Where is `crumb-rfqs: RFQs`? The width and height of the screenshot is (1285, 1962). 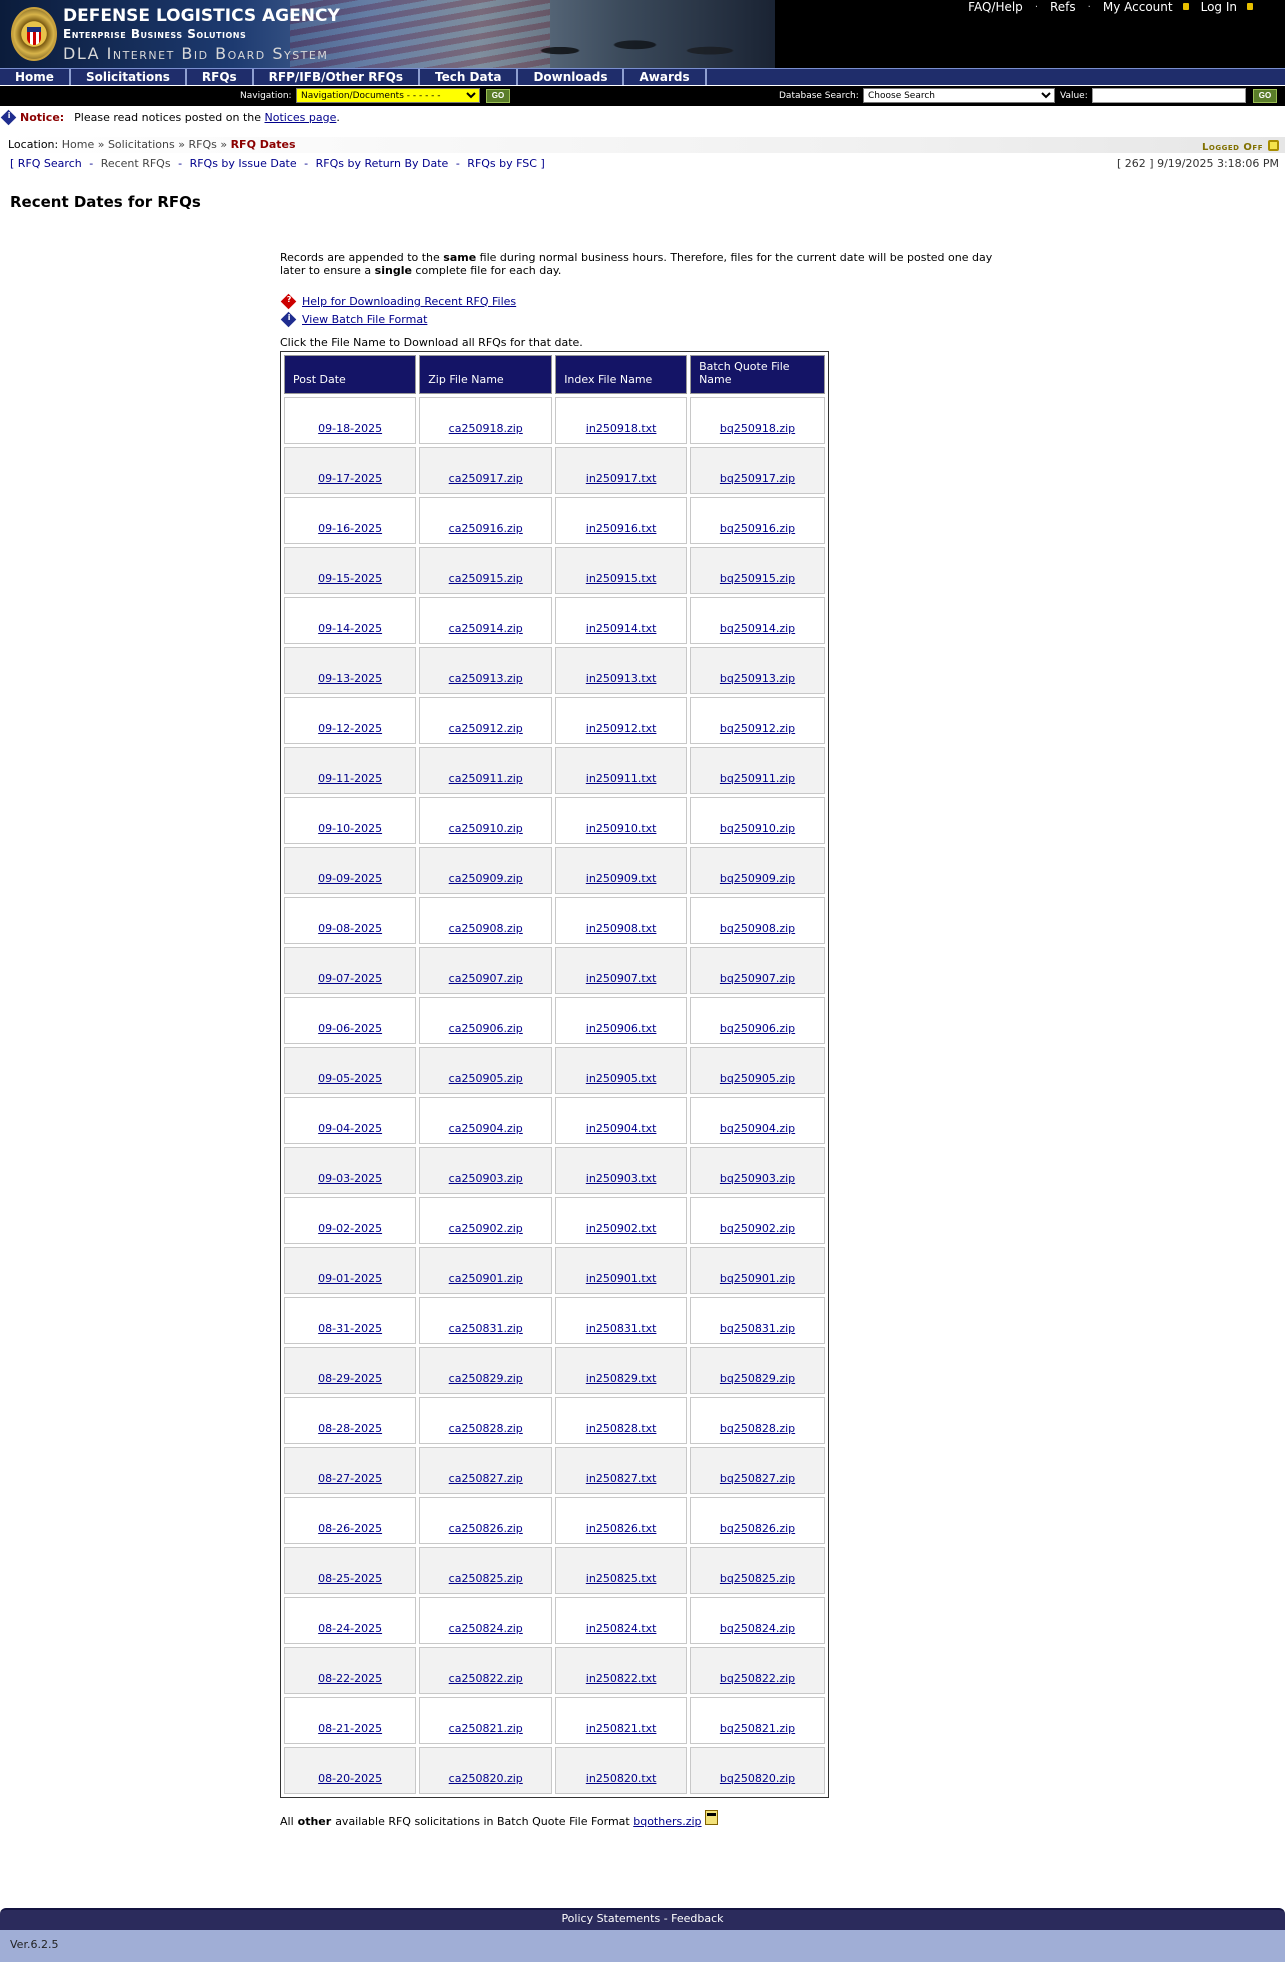 crumb-rfqs: RFQs is located at coordinates (202, 144).